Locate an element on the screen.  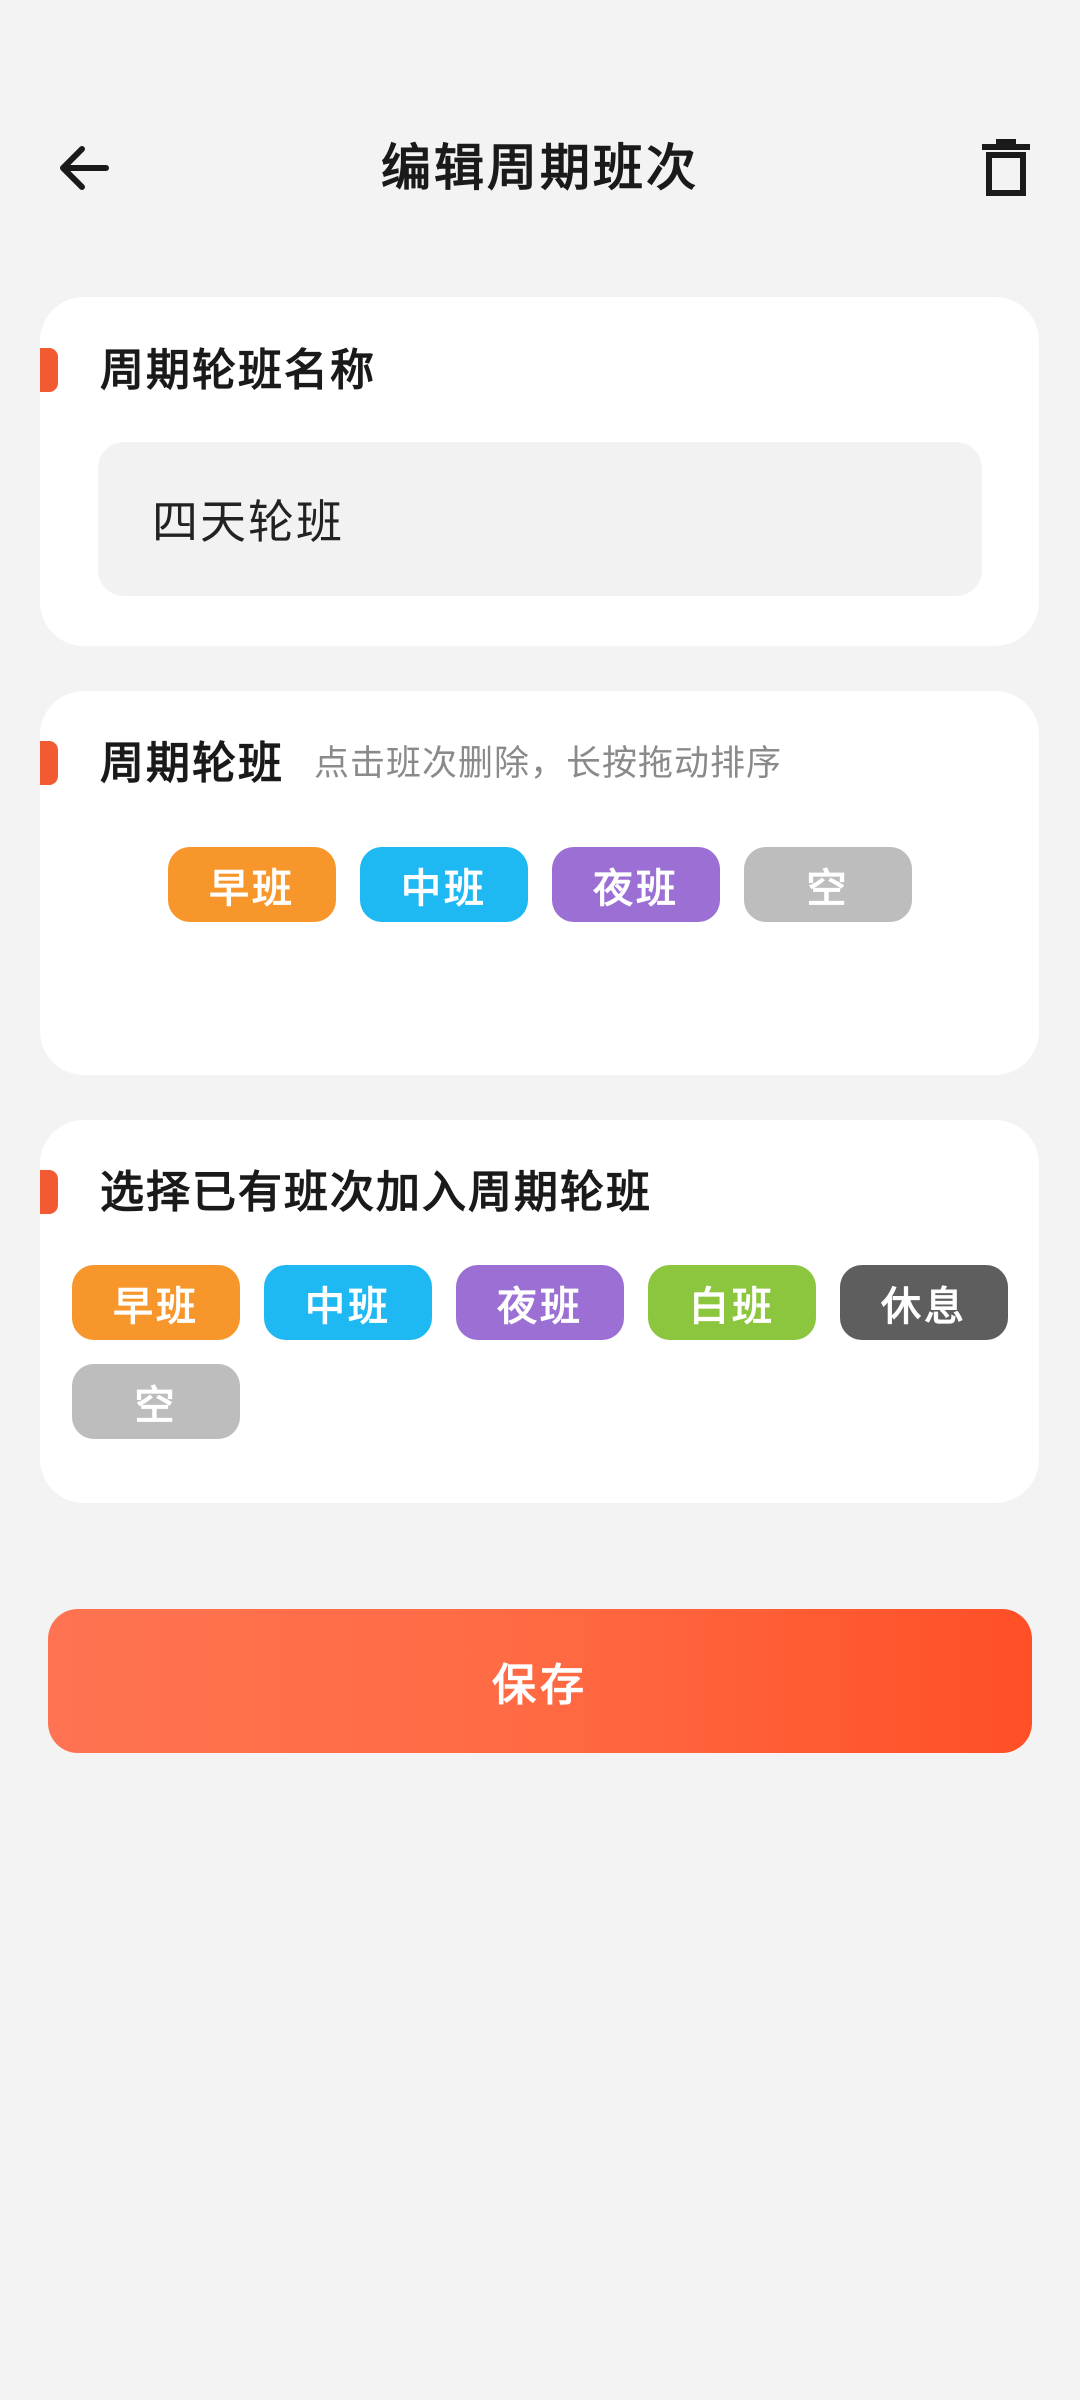
available-shift-chip: 早班 is located at coordinates (156, 1302).